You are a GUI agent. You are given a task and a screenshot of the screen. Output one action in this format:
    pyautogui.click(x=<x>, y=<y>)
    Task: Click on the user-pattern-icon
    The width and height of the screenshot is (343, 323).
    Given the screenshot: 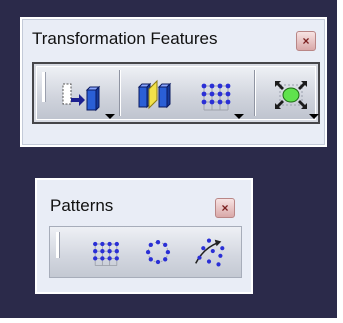 What is the action you would take?
    pyautogui.click(x=210, y=252)
    